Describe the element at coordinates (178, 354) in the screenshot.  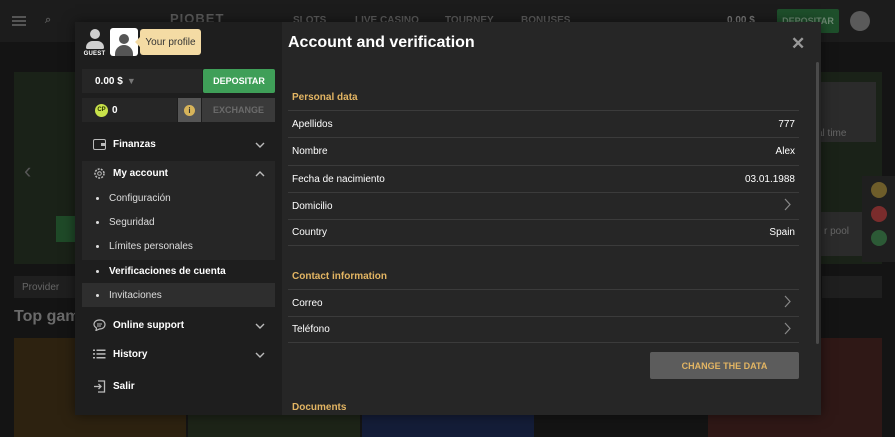
I see `menu-history: History` at that location.